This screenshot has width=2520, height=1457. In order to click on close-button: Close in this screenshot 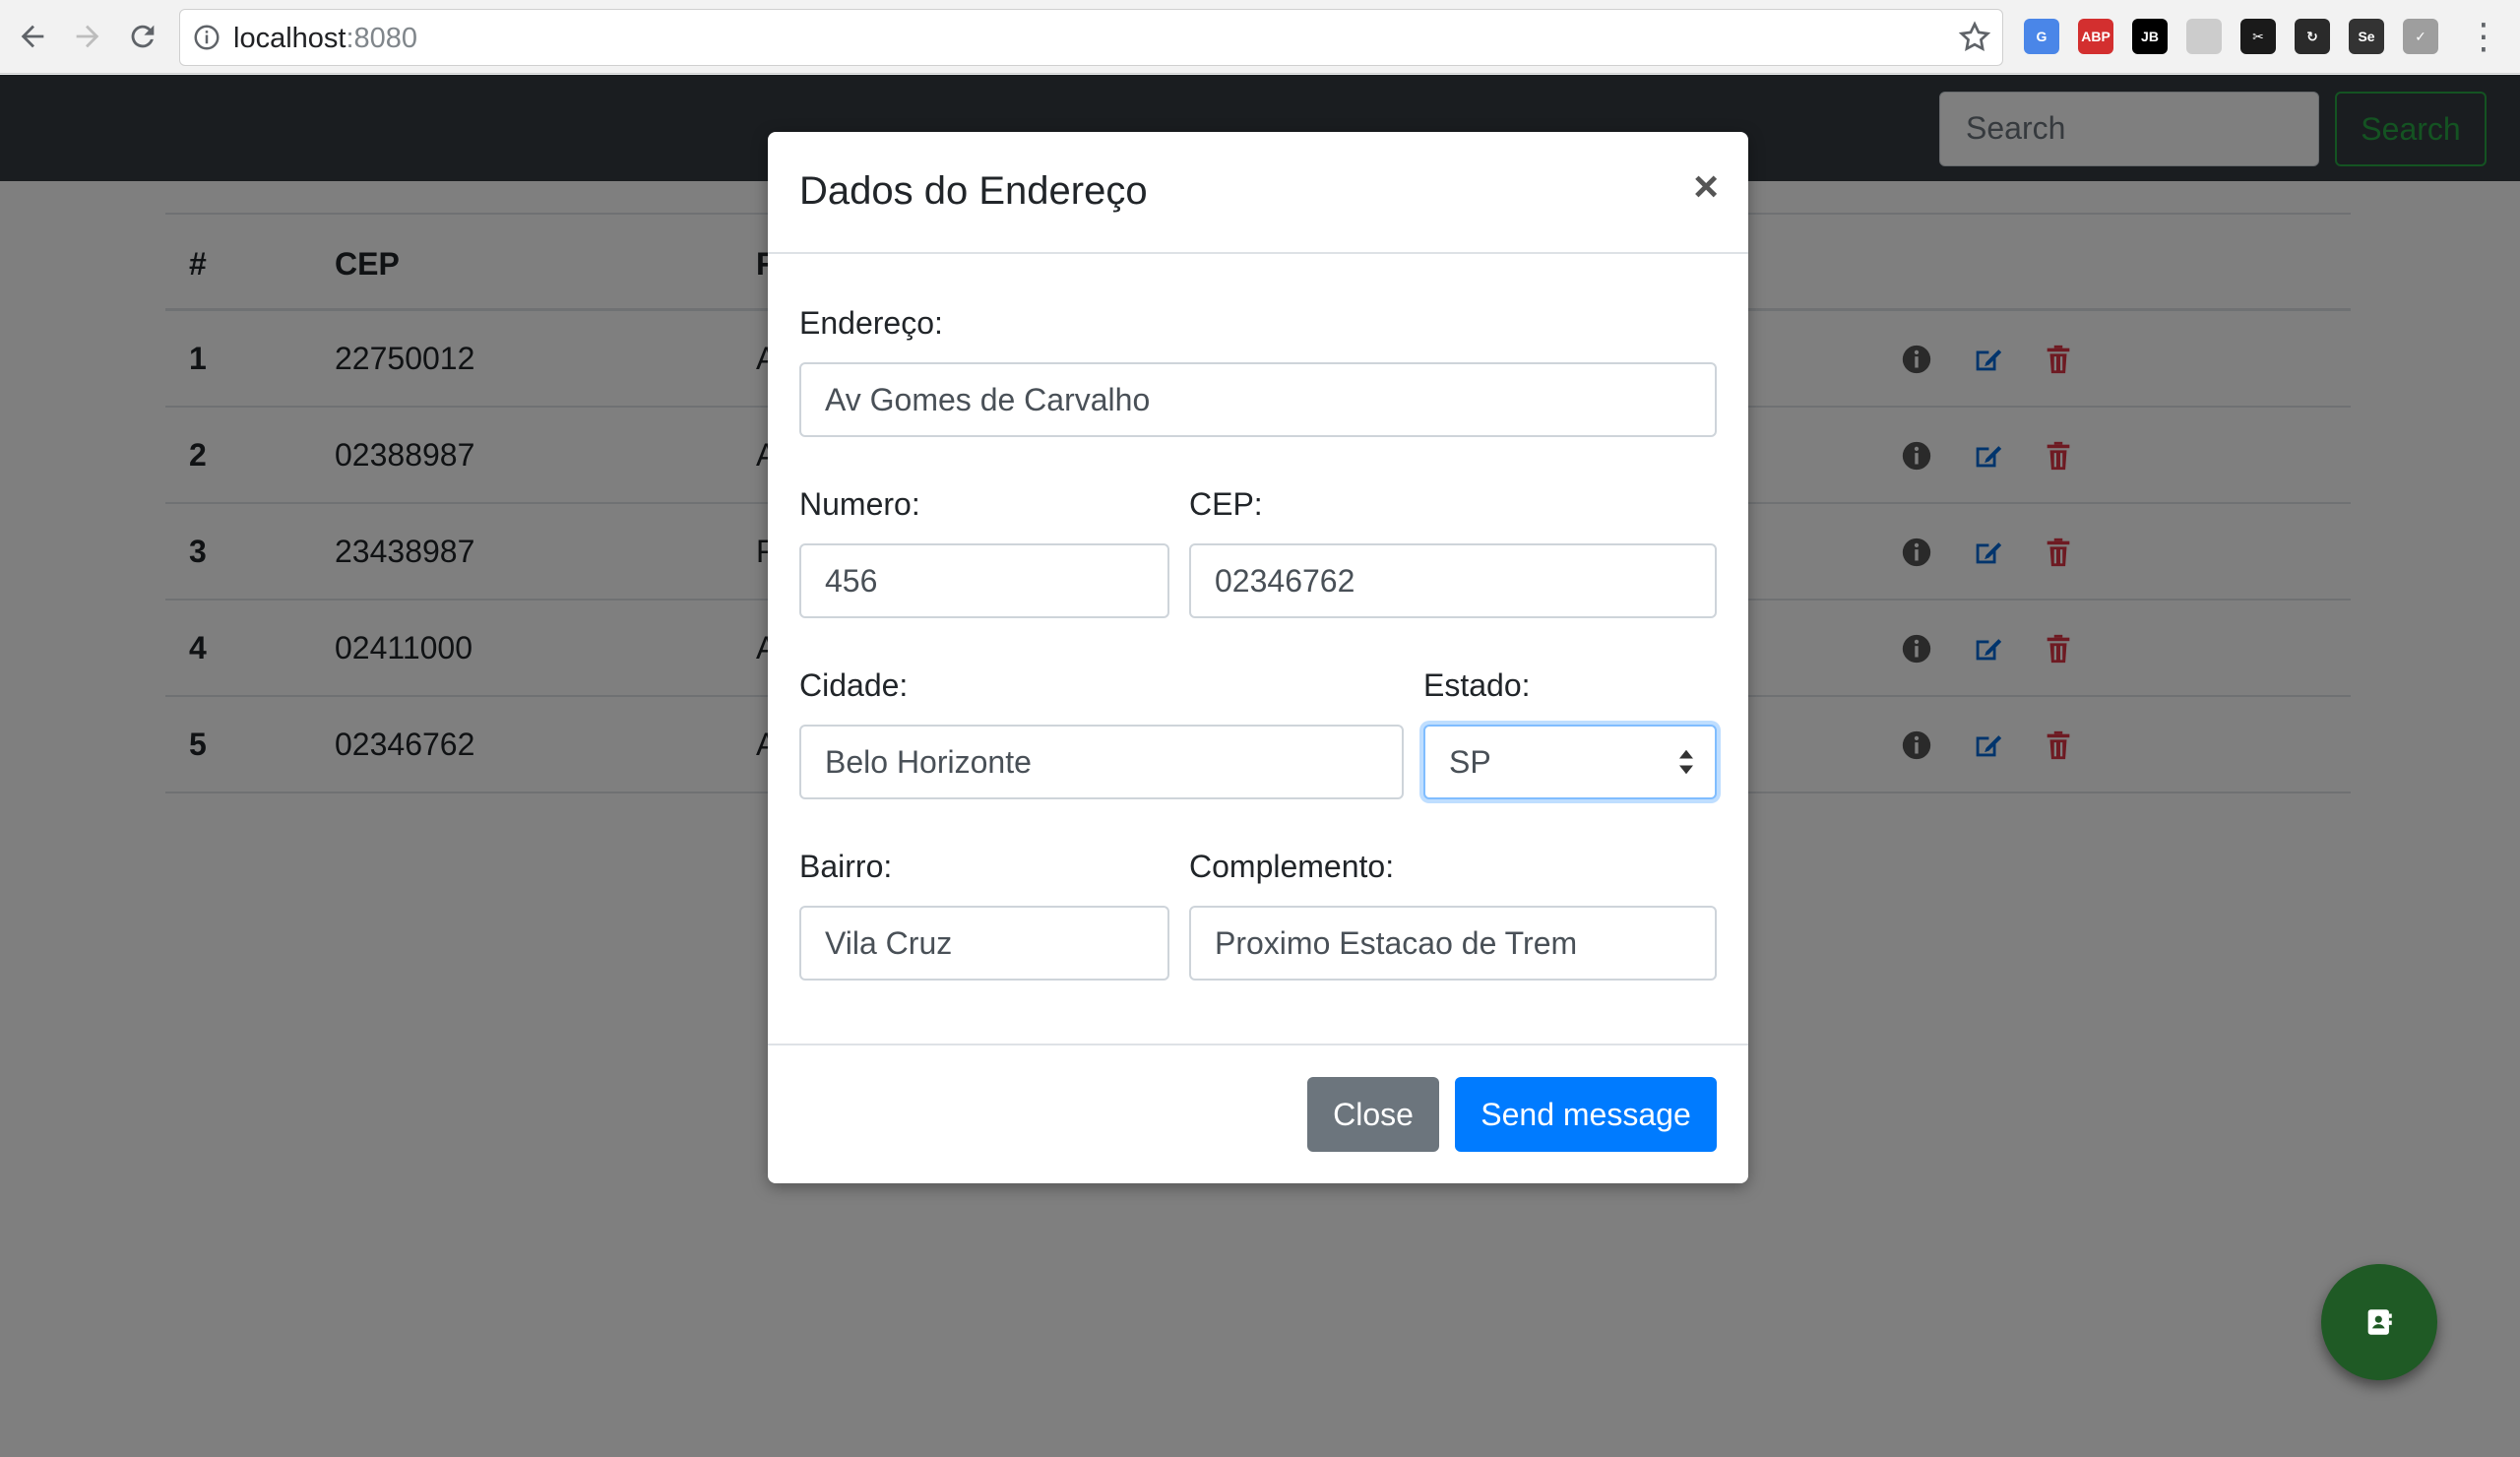, I will do `click(1373, 1114)`.